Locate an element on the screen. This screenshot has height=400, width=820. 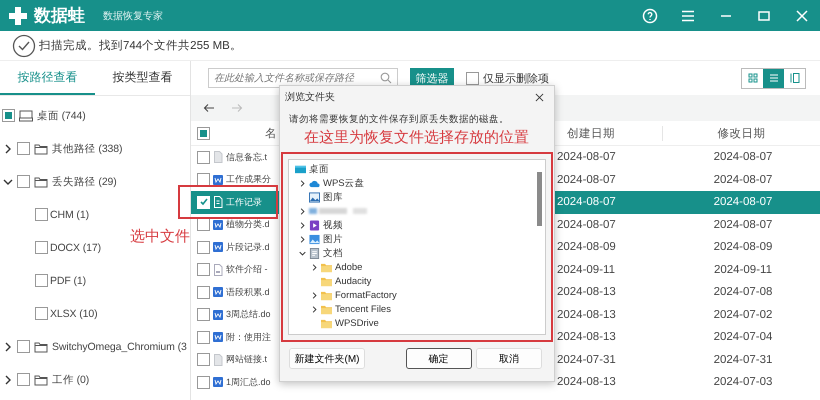
close-icon is located at coordinates (539, 97).